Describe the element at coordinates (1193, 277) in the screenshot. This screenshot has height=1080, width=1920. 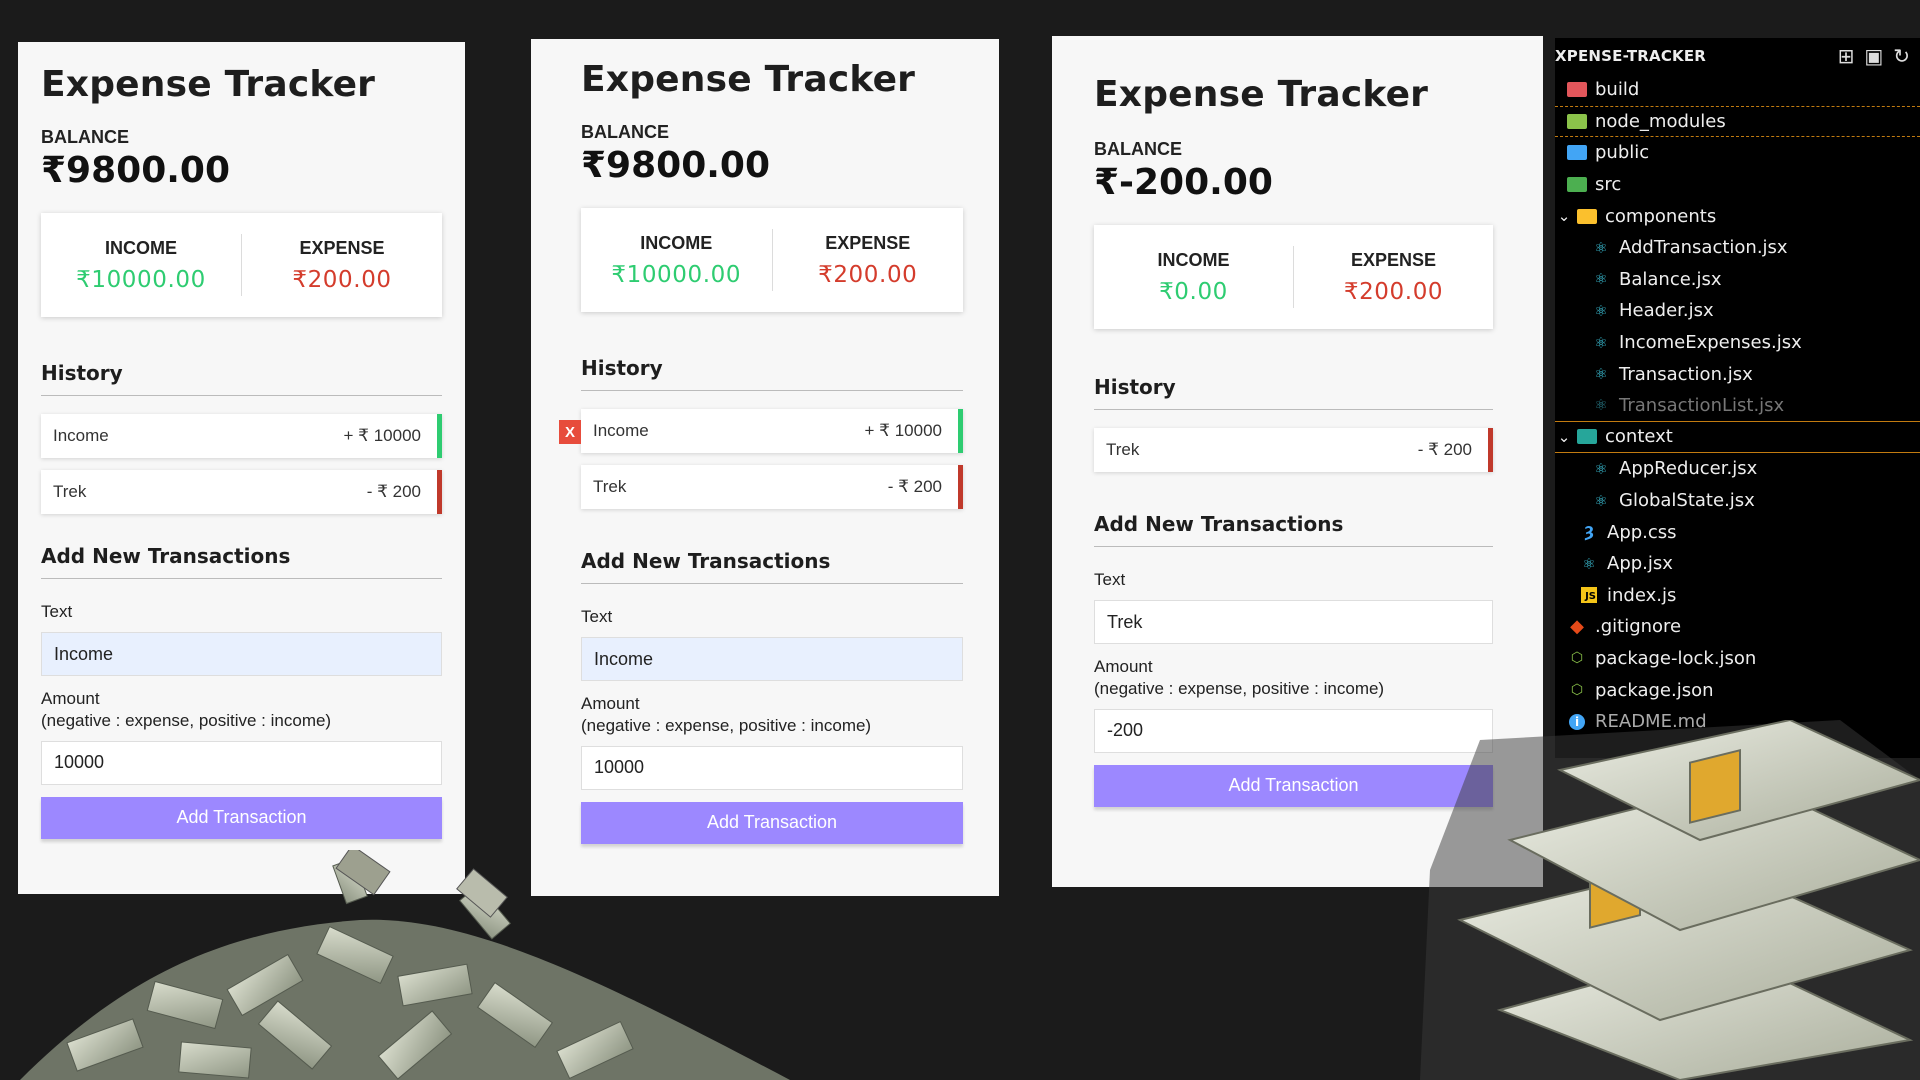
I see `income-column: INCOME ₹0.00` at that location.